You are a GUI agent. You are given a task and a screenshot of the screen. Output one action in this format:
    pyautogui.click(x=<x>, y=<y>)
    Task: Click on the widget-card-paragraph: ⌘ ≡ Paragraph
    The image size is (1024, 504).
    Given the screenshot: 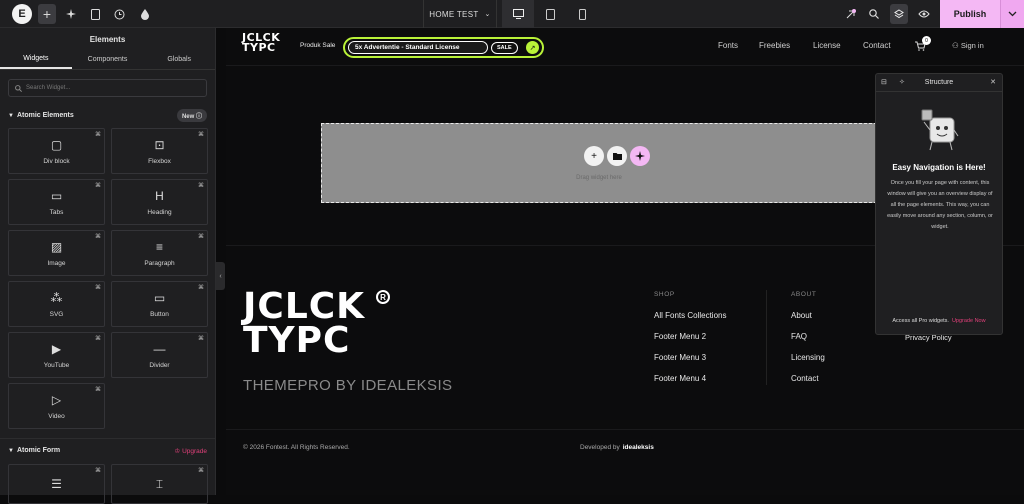 What is the action you would take?
    pyautogui.click(x=159, y=253)
    